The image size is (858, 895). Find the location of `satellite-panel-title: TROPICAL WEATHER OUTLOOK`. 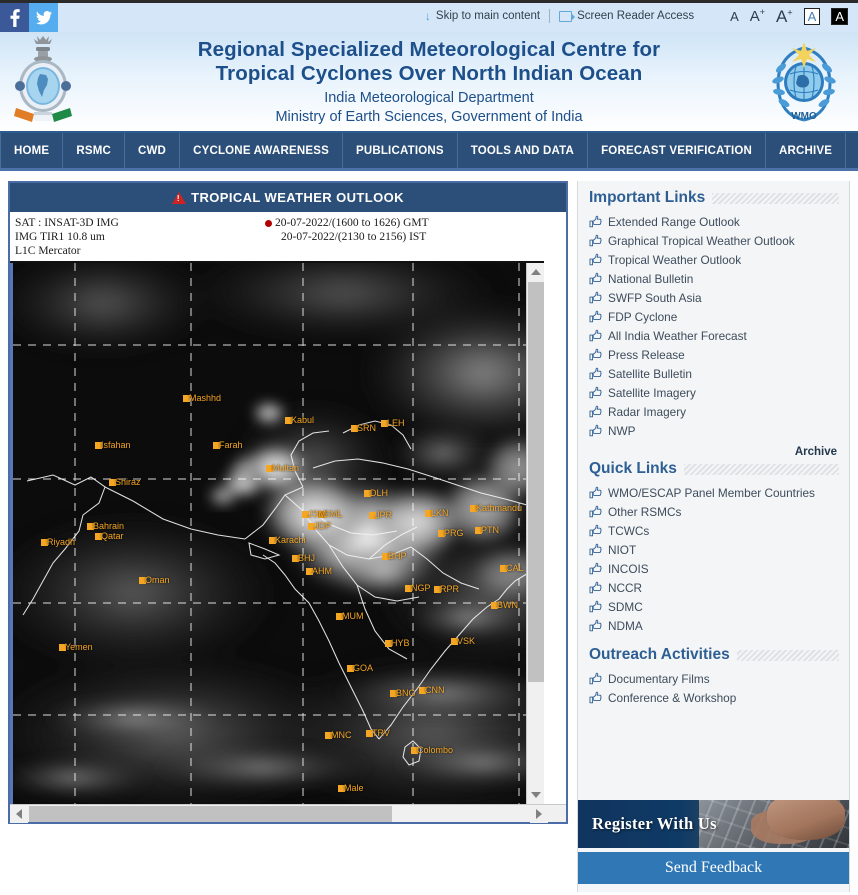

satellite-panel-title: TROPICAL WEATHER OUTLOOK is located at coordinates (297, 197).